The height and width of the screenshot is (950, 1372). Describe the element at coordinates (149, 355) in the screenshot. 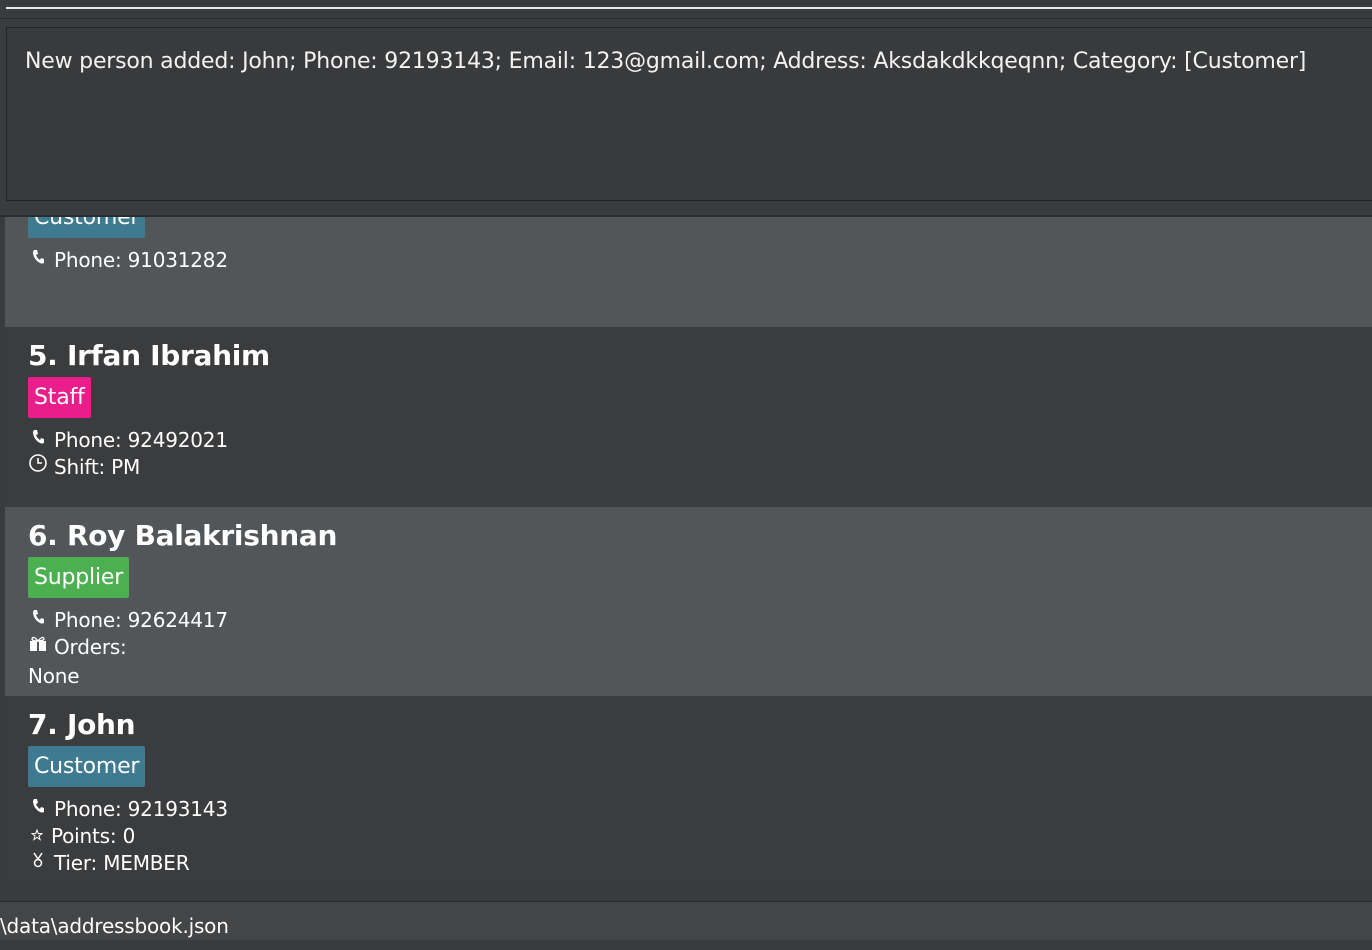

I see `person-name: 5. Irfan Ibrahim` at that location.